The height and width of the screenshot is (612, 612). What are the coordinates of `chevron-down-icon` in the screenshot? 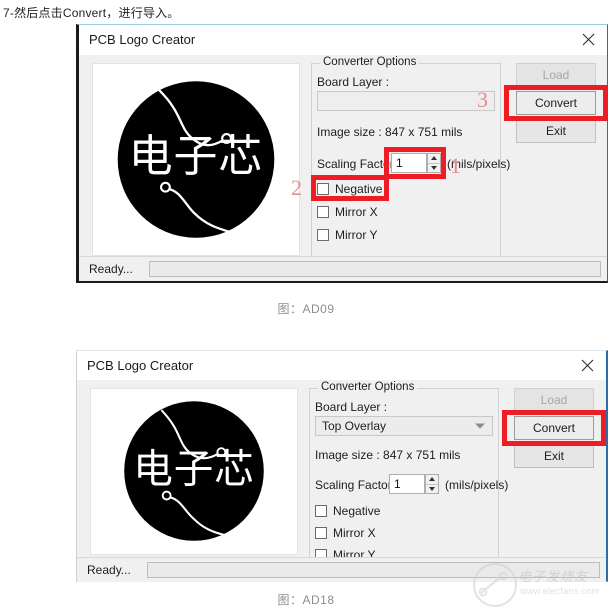 It's located at (480, 426).